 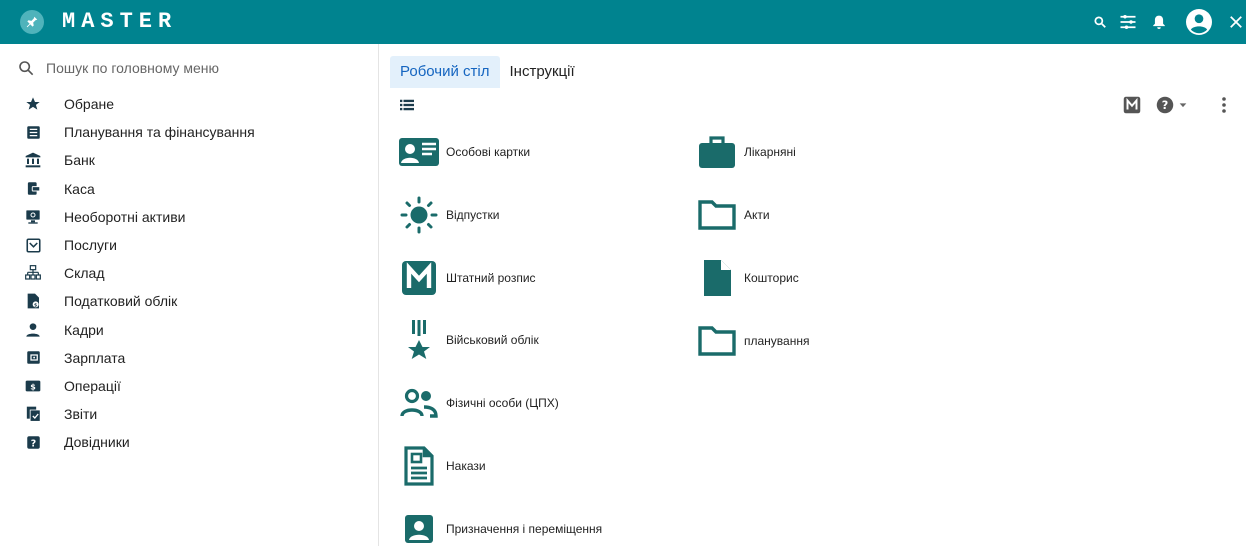 What do you see at coordinates (419, 152) in the screenshot?
I see `id-card-icon` at bounding box center [419, 152].